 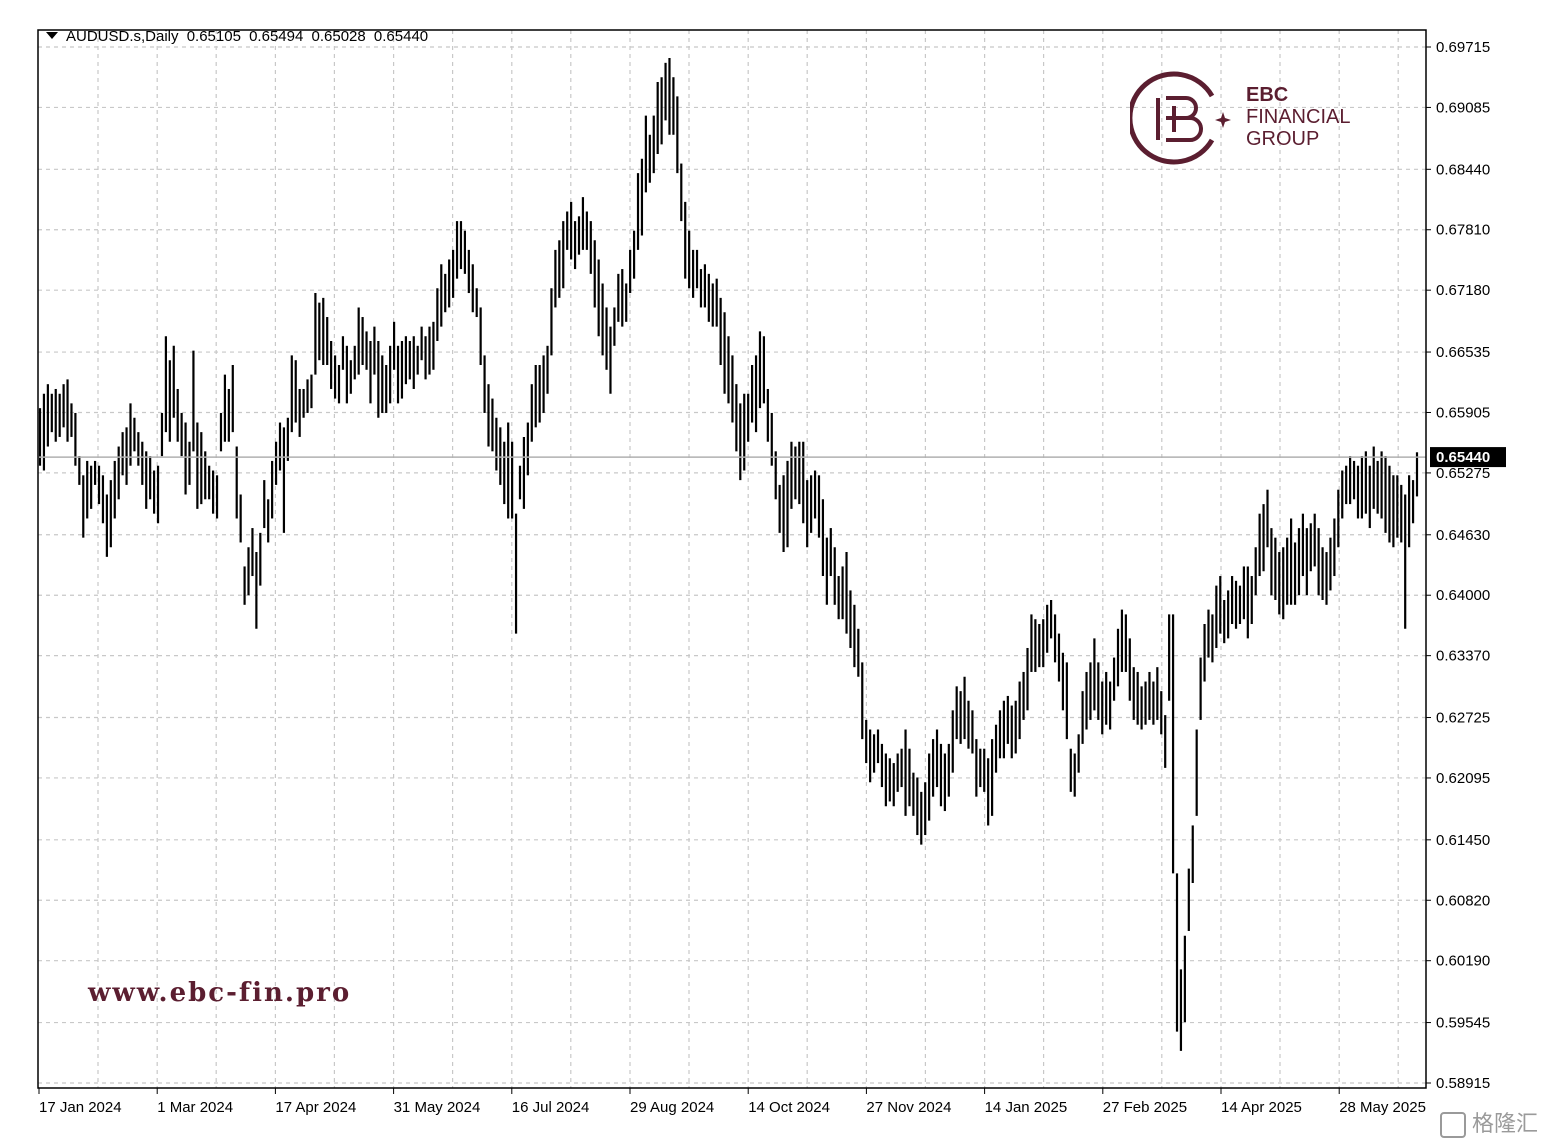 I want to click on x-tick-label: 17 Jan 2024, so click(x=80, y=1107).